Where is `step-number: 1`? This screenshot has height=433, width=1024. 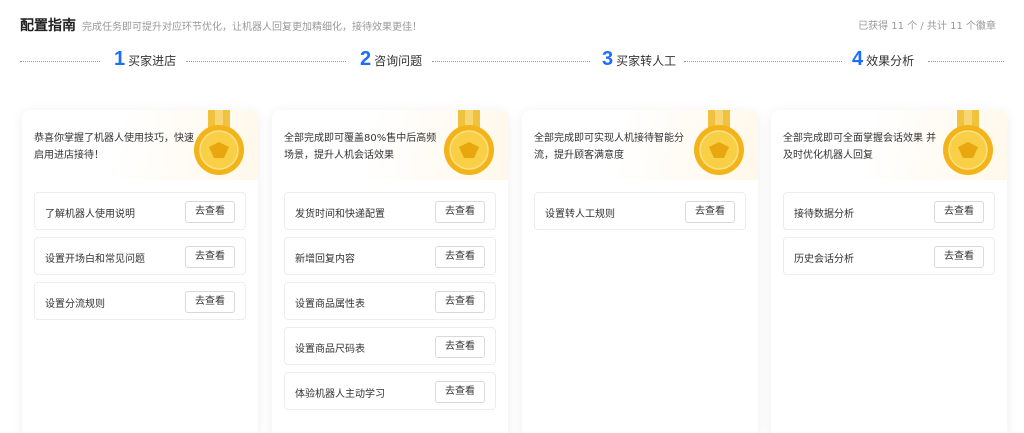 step-number: 1 is located at coordinates (120, 59).